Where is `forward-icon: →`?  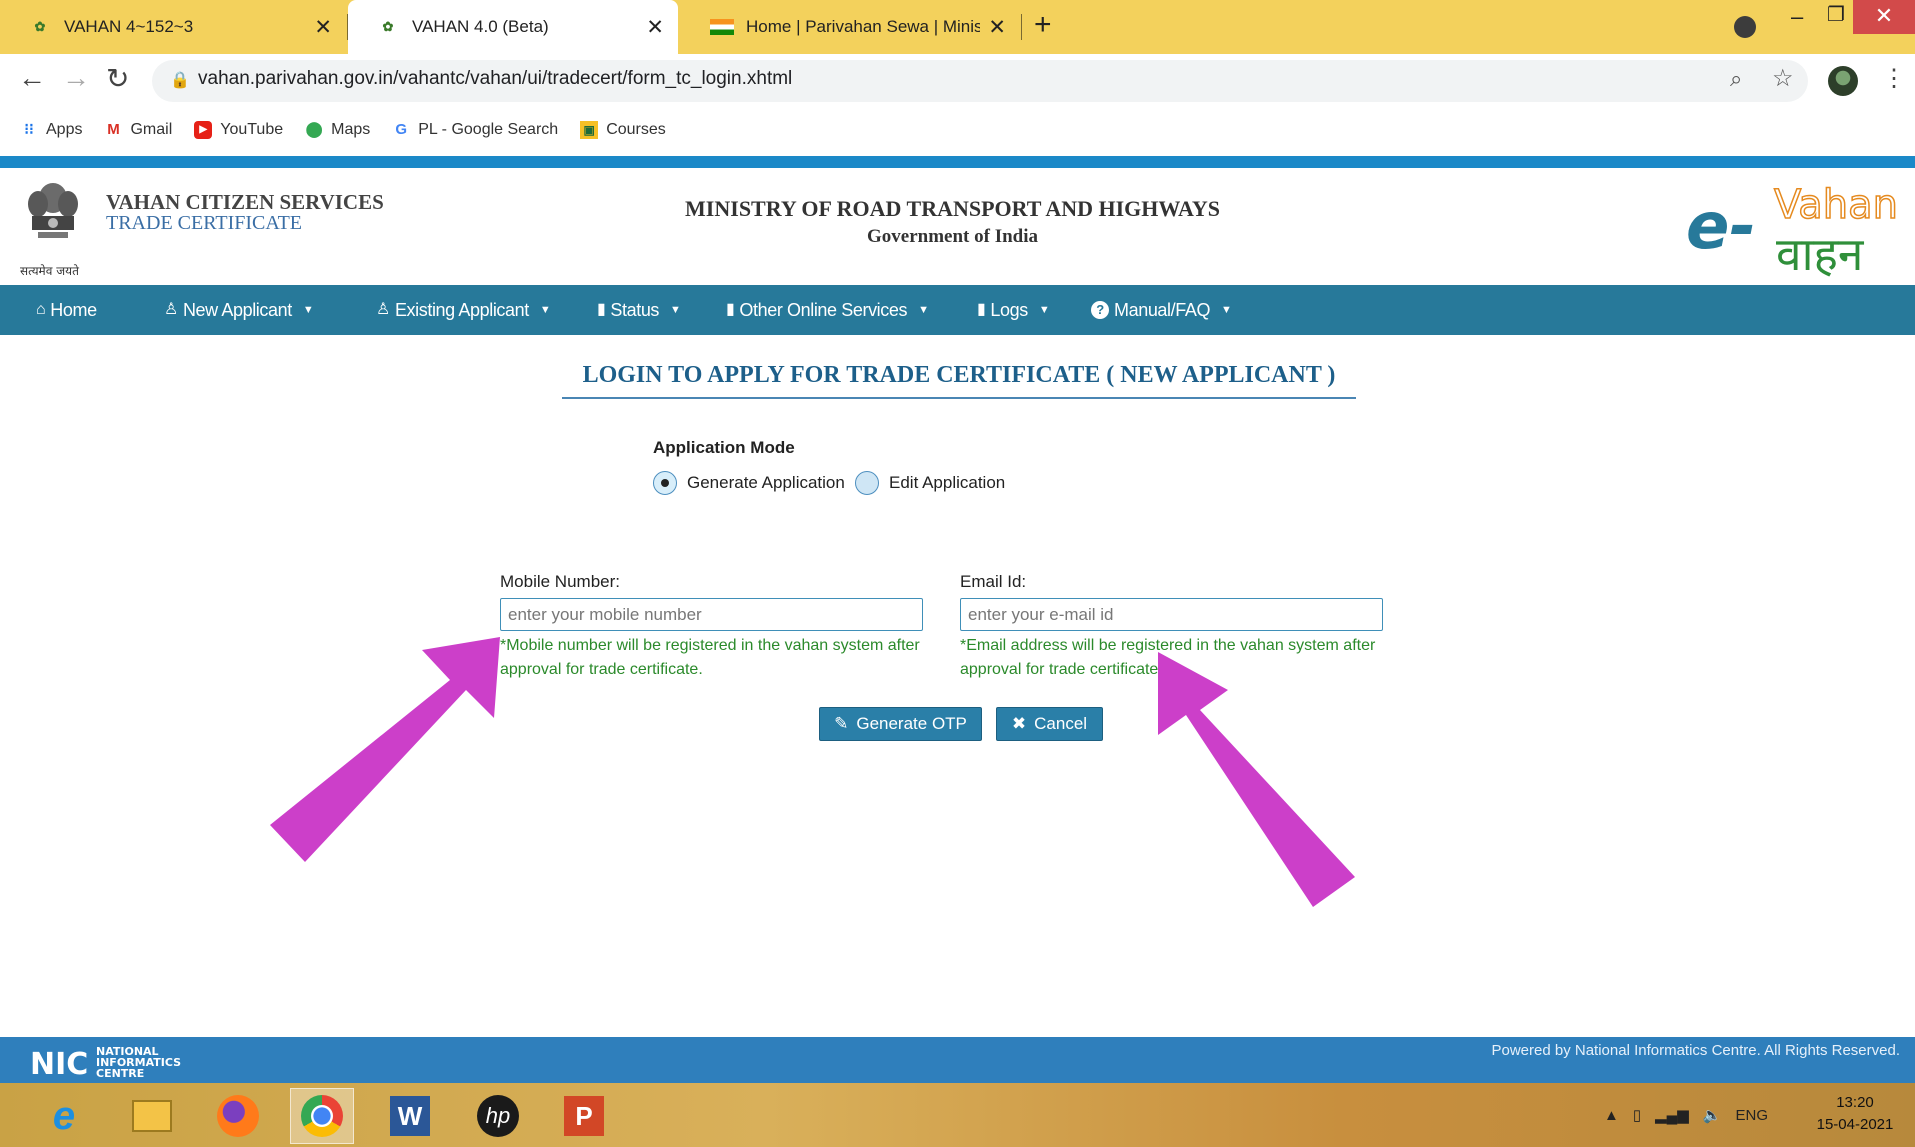
forward-icon: → is located at coordinates (76, 78).